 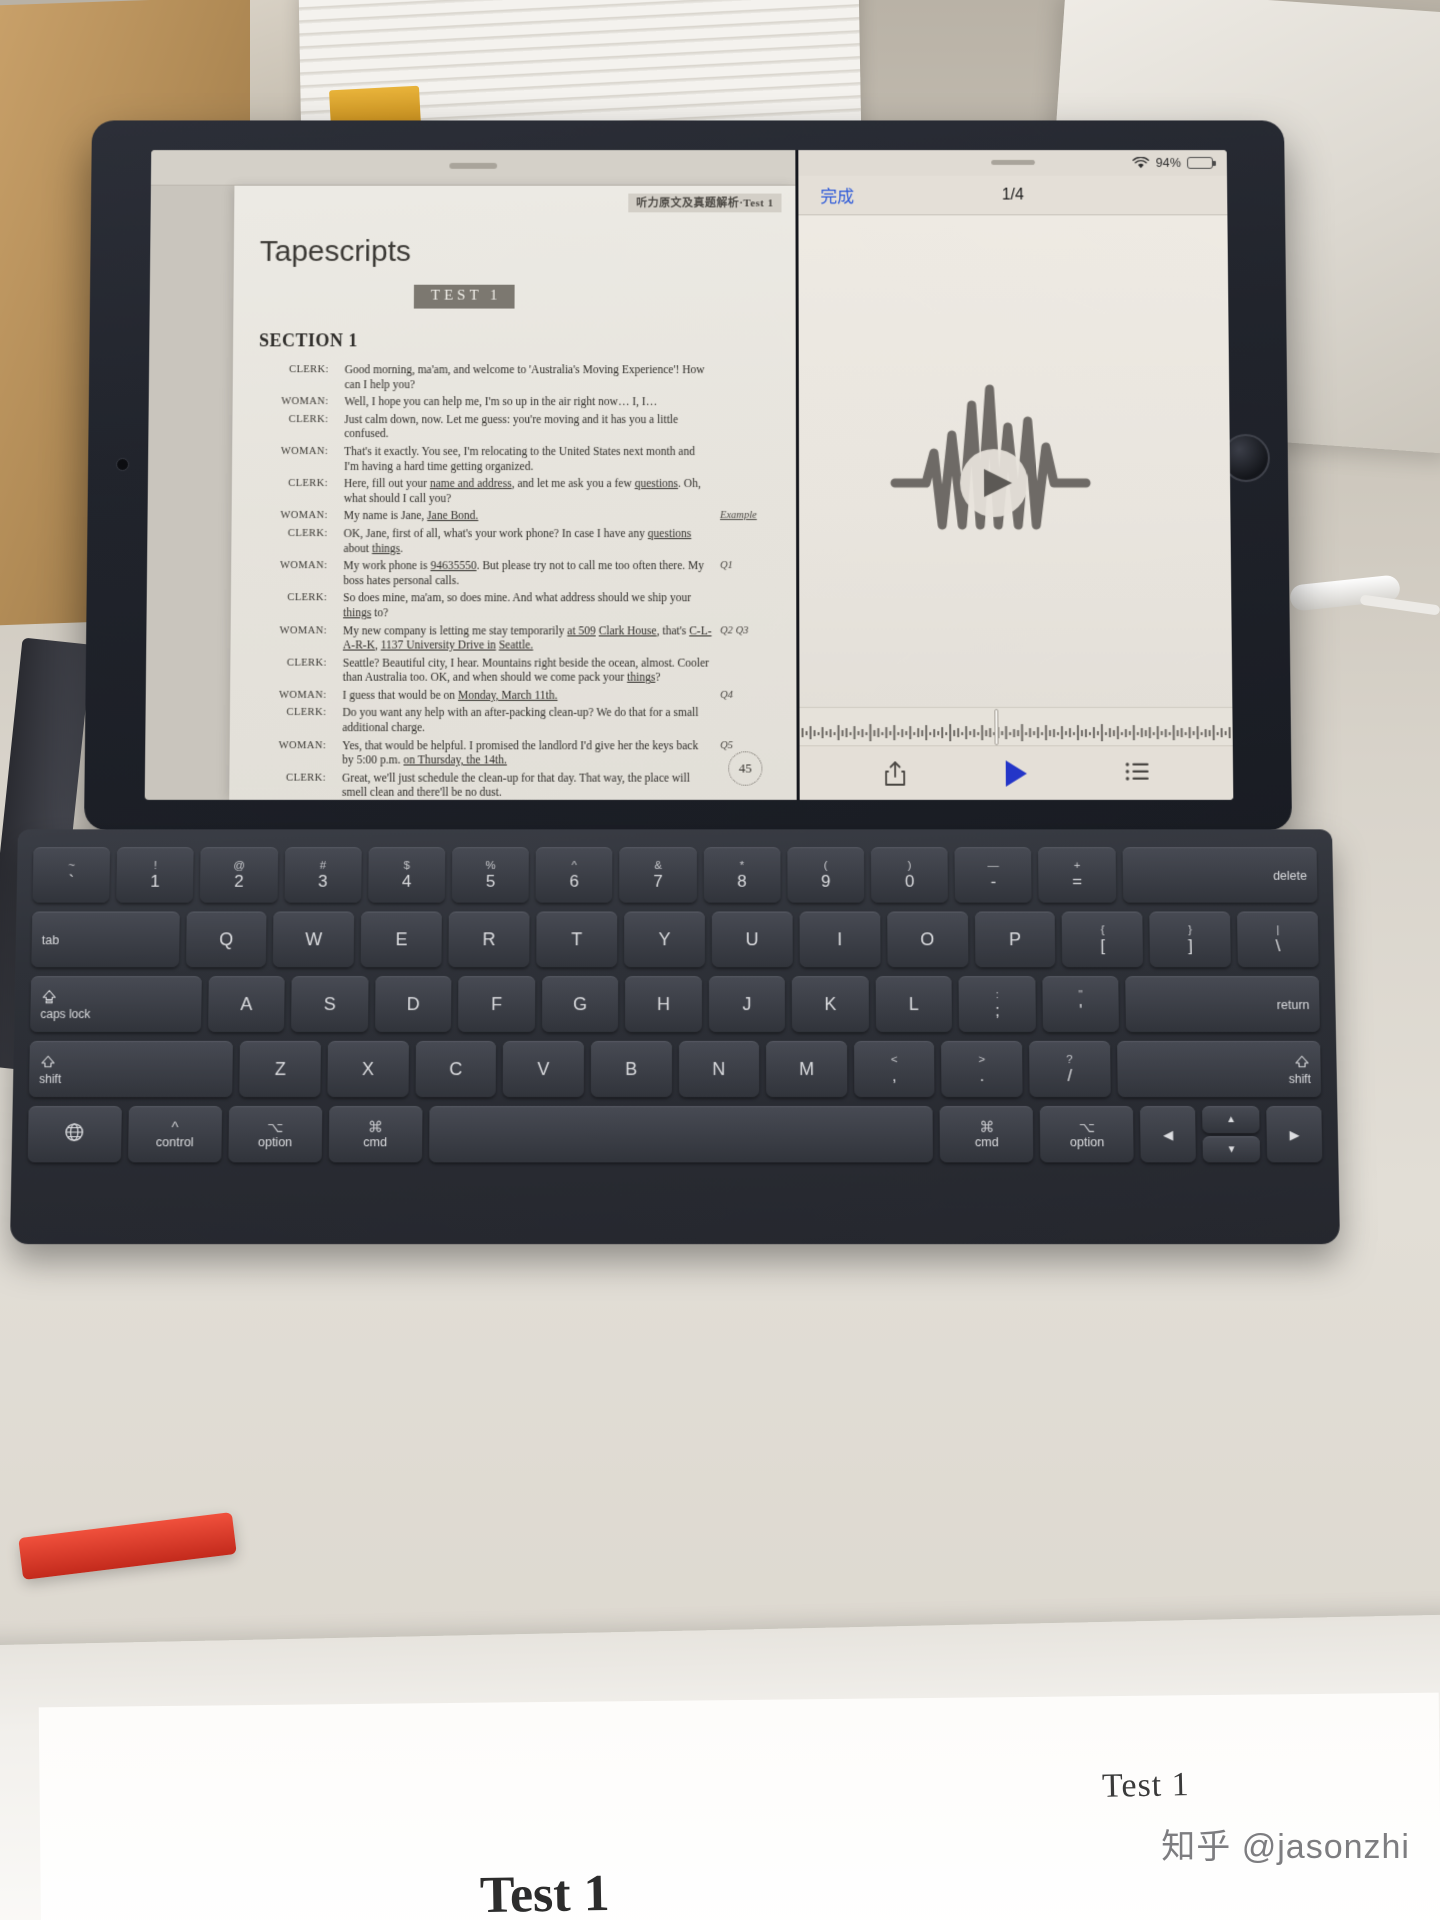 What do you see at coordinates (406, 866) in the screenshot?
I see `key-shifted-label: $` at bounding box center [406, 866].